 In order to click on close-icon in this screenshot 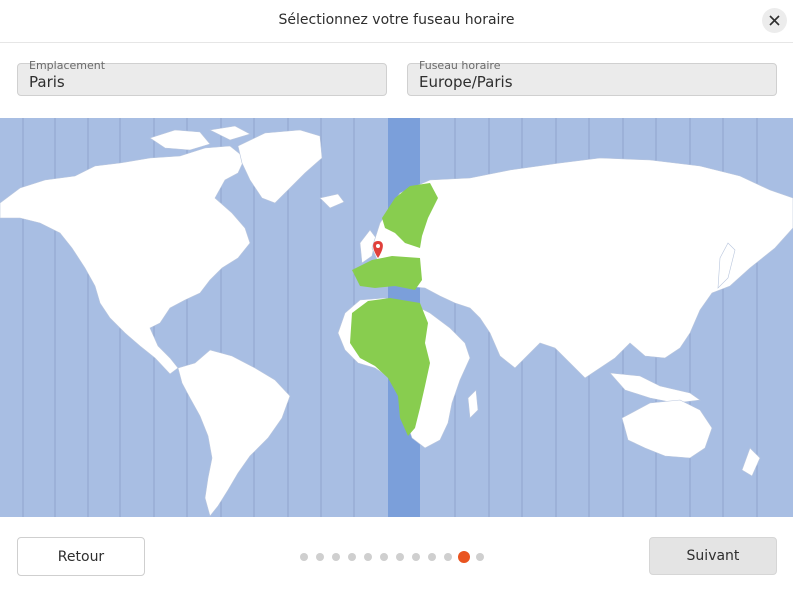, I will do `click(774, 20)`.